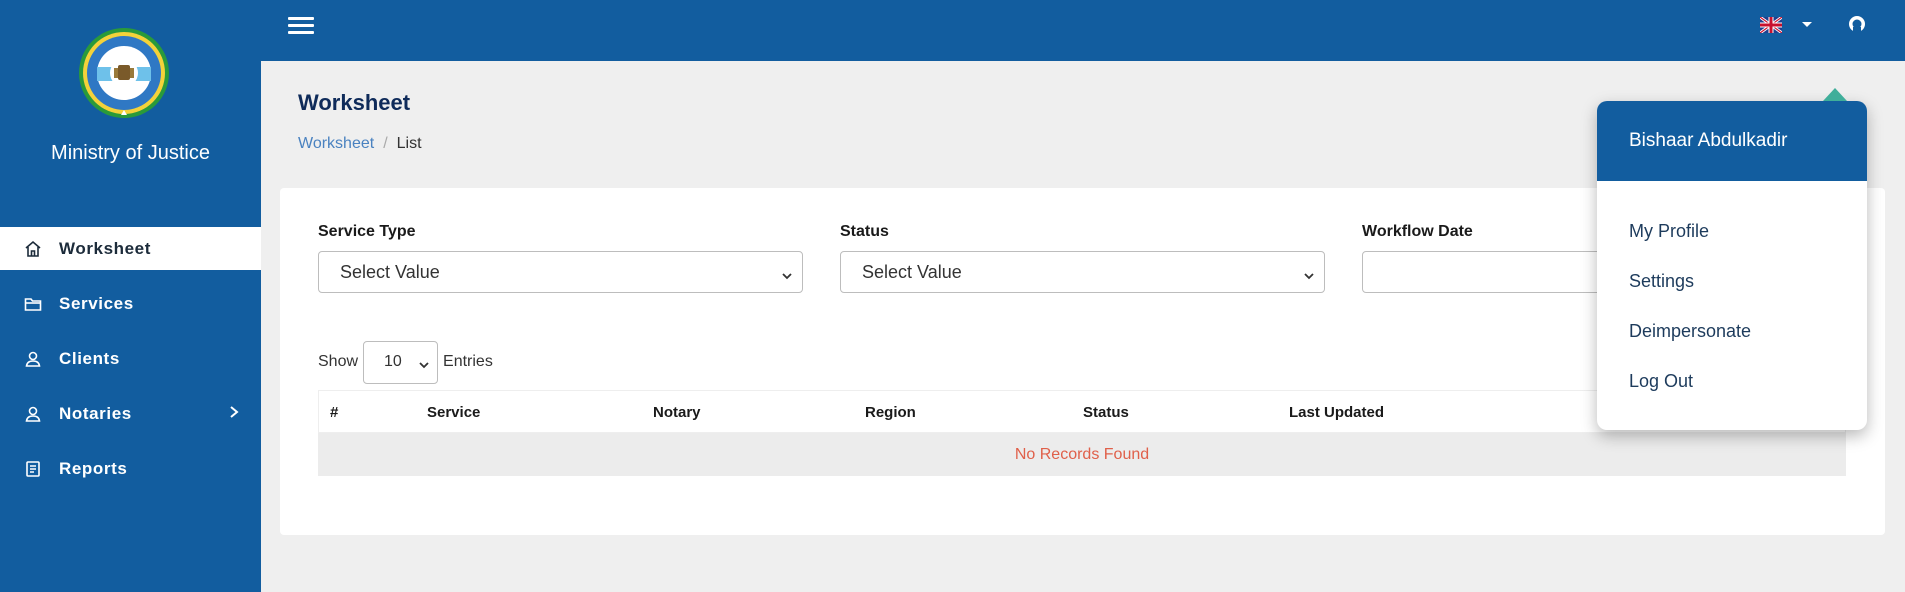  Describe the element at coordinates (1732, 281) in the screenshot. I see `menu-item-settings: Settings` at that location.